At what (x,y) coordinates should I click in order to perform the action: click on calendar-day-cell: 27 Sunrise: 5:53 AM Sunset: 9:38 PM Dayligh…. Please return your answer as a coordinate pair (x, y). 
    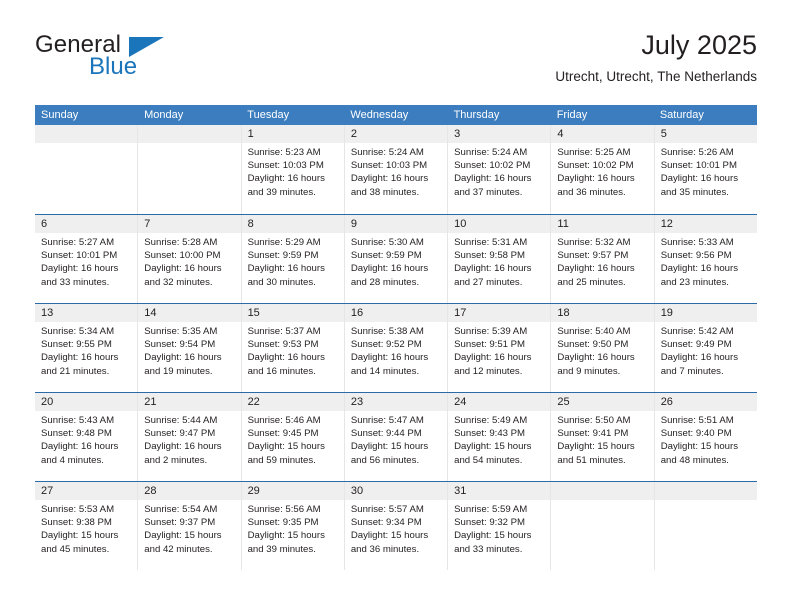
    Looking at the image, I should click on (87, 526).